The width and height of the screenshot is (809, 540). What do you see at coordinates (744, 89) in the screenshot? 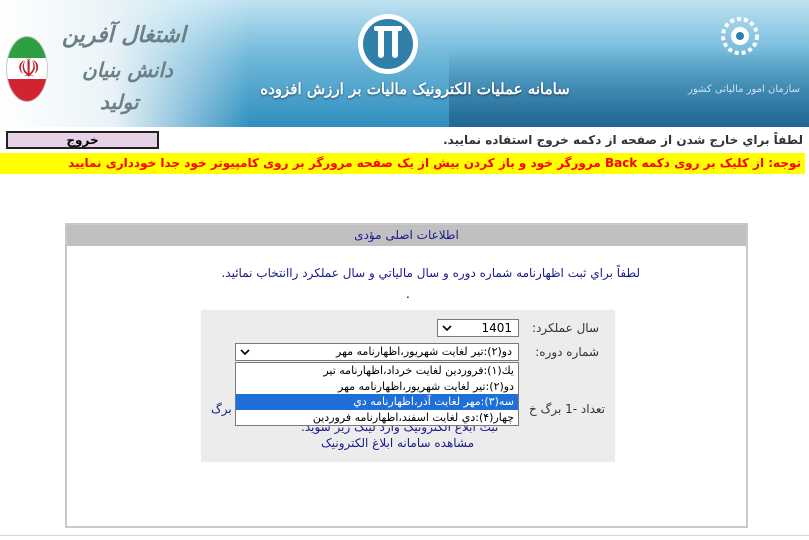
I see `organization-caption: سازمان امور مالیاتی کشور` at bounding box center [744, 89].